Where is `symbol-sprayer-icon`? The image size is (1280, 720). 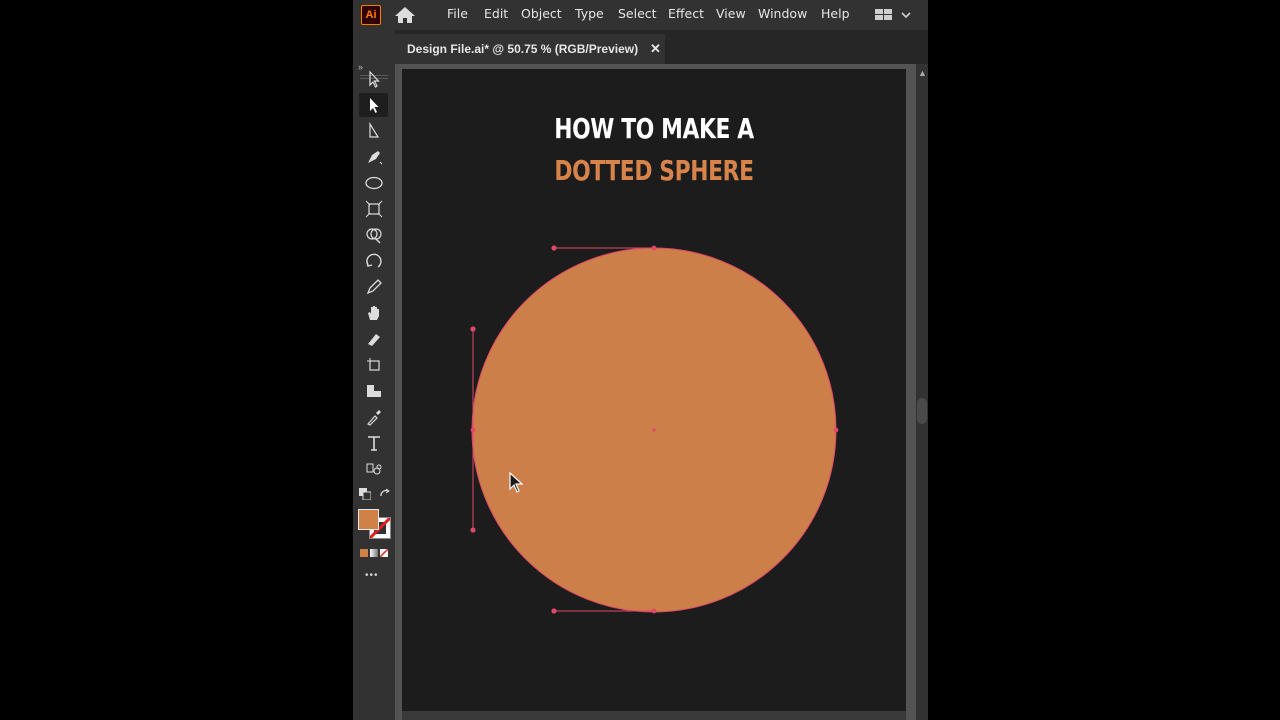
symbol-sprayer-icon is located at coordinates (373, 469).